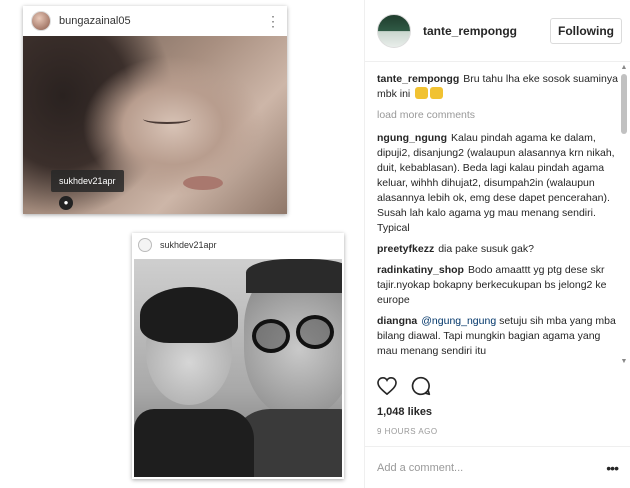  I want to click on father-son-photo, so click(238, 368).